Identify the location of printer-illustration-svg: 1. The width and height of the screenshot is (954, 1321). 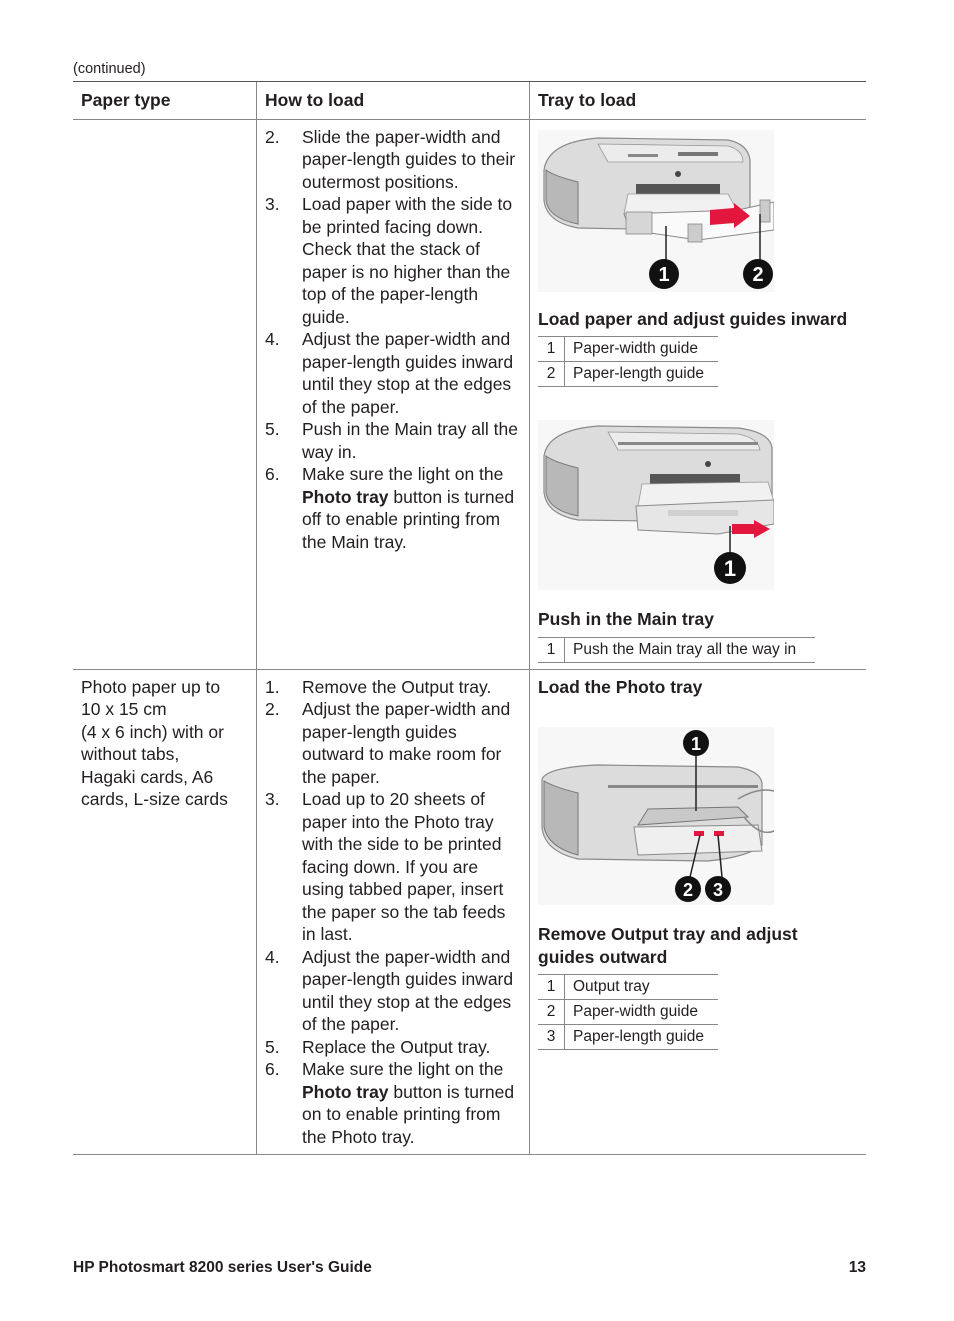
(656, 505).